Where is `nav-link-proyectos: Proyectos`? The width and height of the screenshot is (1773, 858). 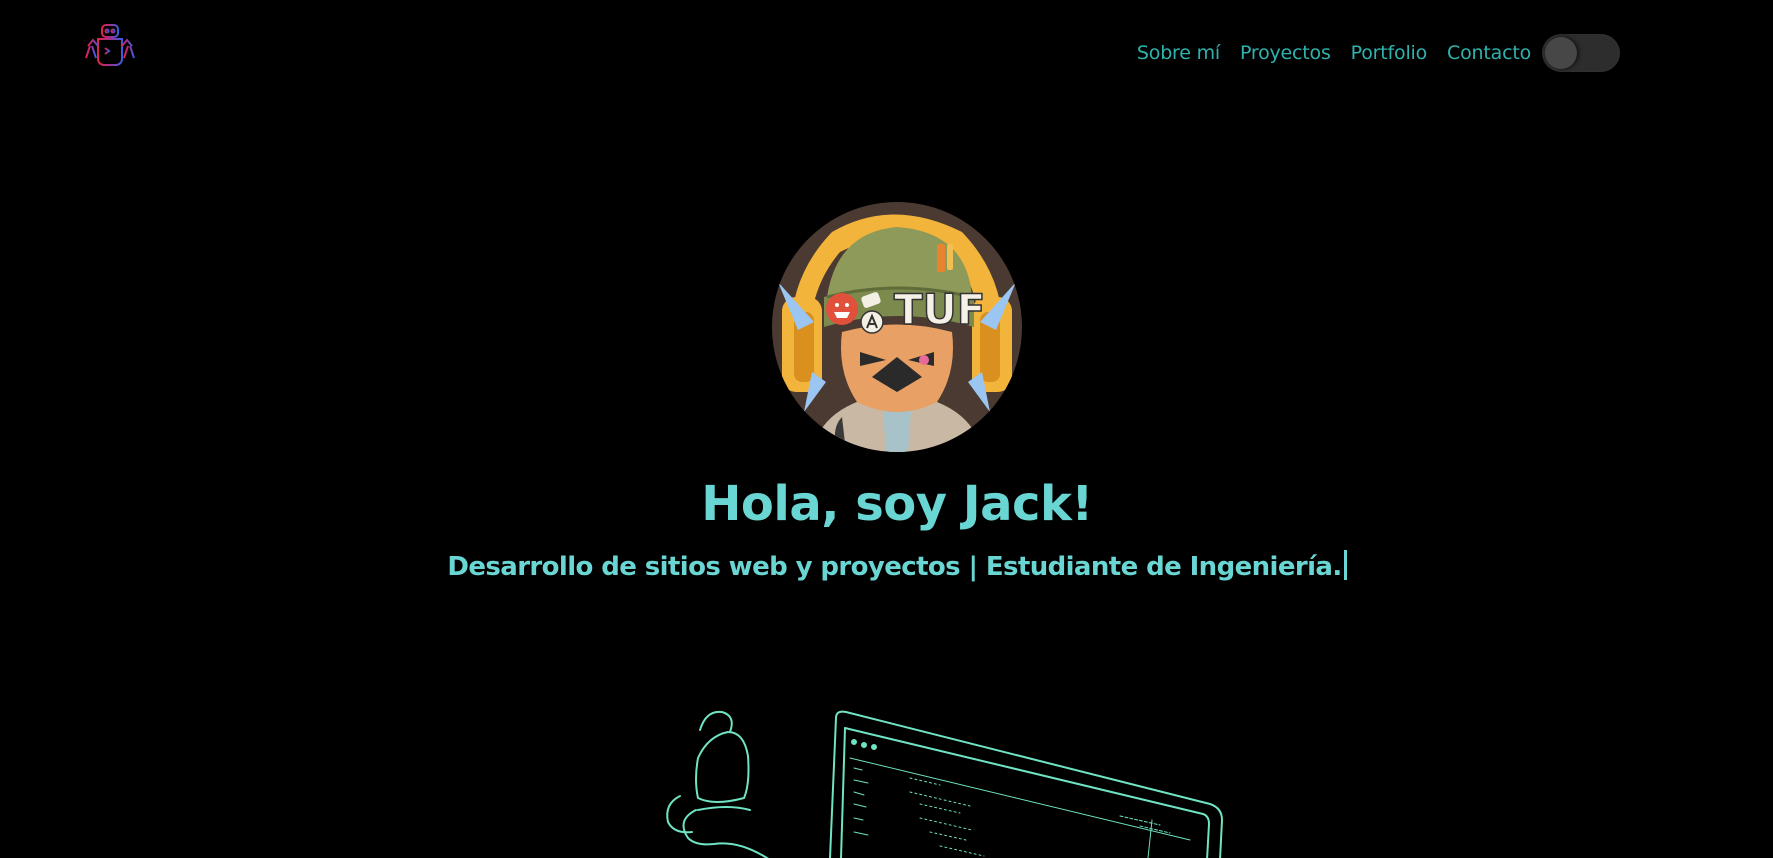 nav-link-proyectos: Proyectos is located at coordinates (1285, 53).